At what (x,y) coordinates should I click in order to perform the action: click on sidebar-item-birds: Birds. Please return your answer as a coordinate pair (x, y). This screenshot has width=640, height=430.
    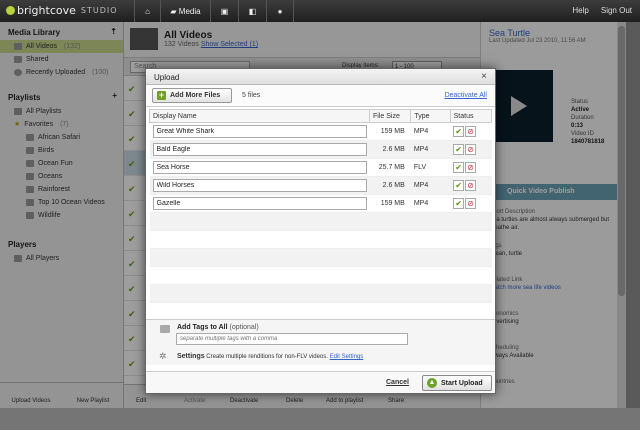
    Looking at the image, I should click on (61, 150).